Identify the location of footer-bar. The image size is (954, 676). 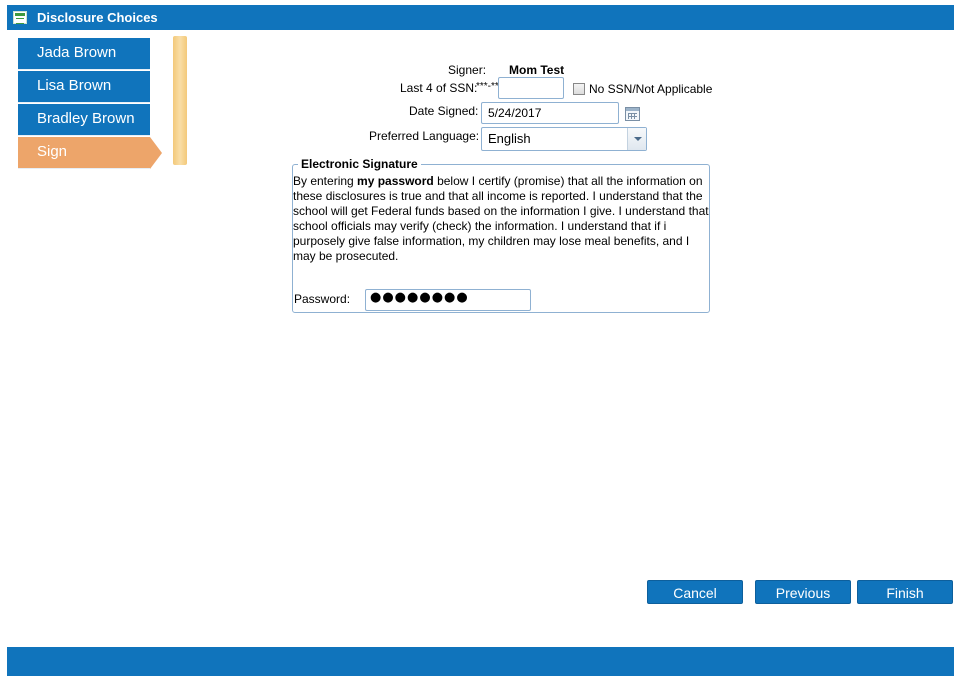
(480, 661).